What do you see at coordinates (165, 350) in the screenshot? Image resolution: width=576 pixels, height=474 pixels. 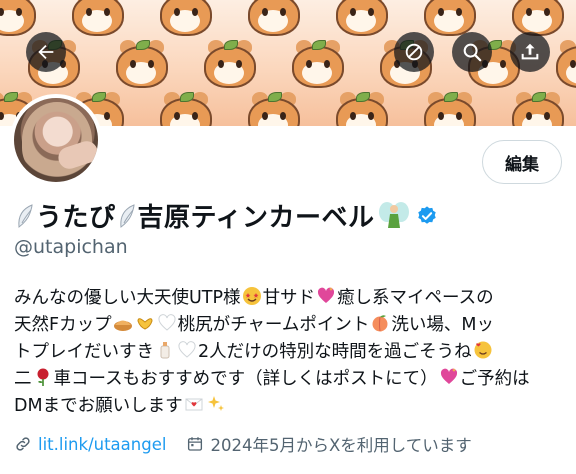 I see `lotion-bottle-icon` at bounding box center [165, 350].